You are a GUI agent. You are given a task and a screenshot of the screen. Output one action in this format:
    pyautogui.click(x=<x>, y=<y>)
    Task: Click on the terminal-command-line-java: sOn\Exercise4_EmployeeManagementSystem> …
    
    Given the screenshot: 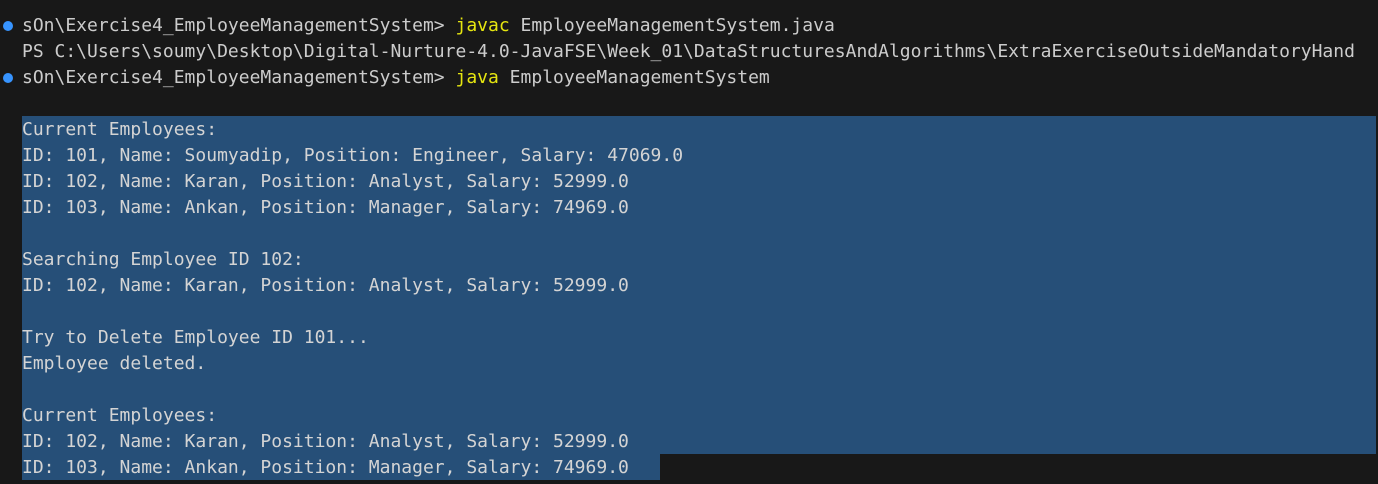 What is the action you would take?
    pyautogui.click(x=689, y=78)
    